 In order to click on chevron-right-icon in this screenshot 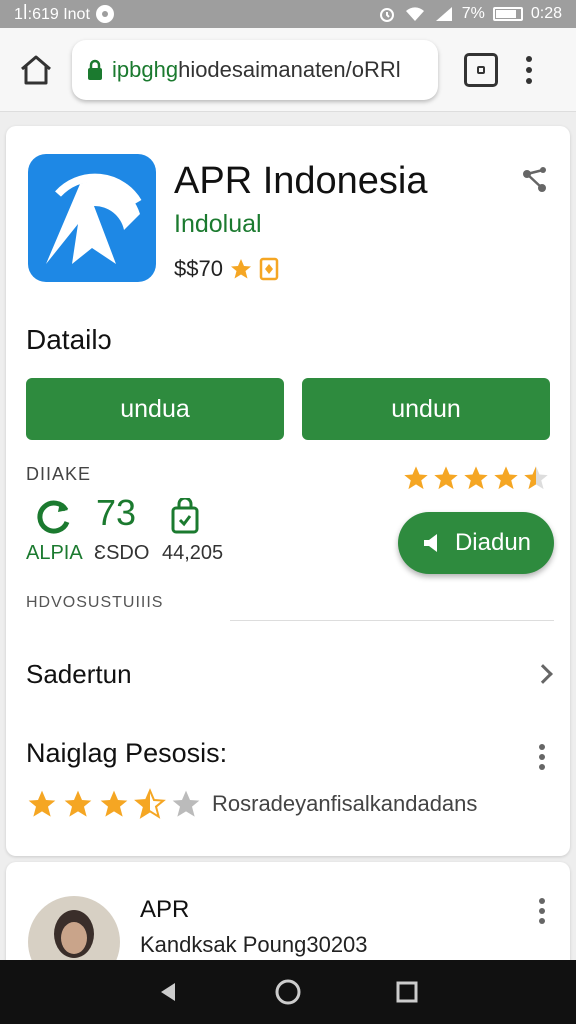, I will do `click(543, 674)`.